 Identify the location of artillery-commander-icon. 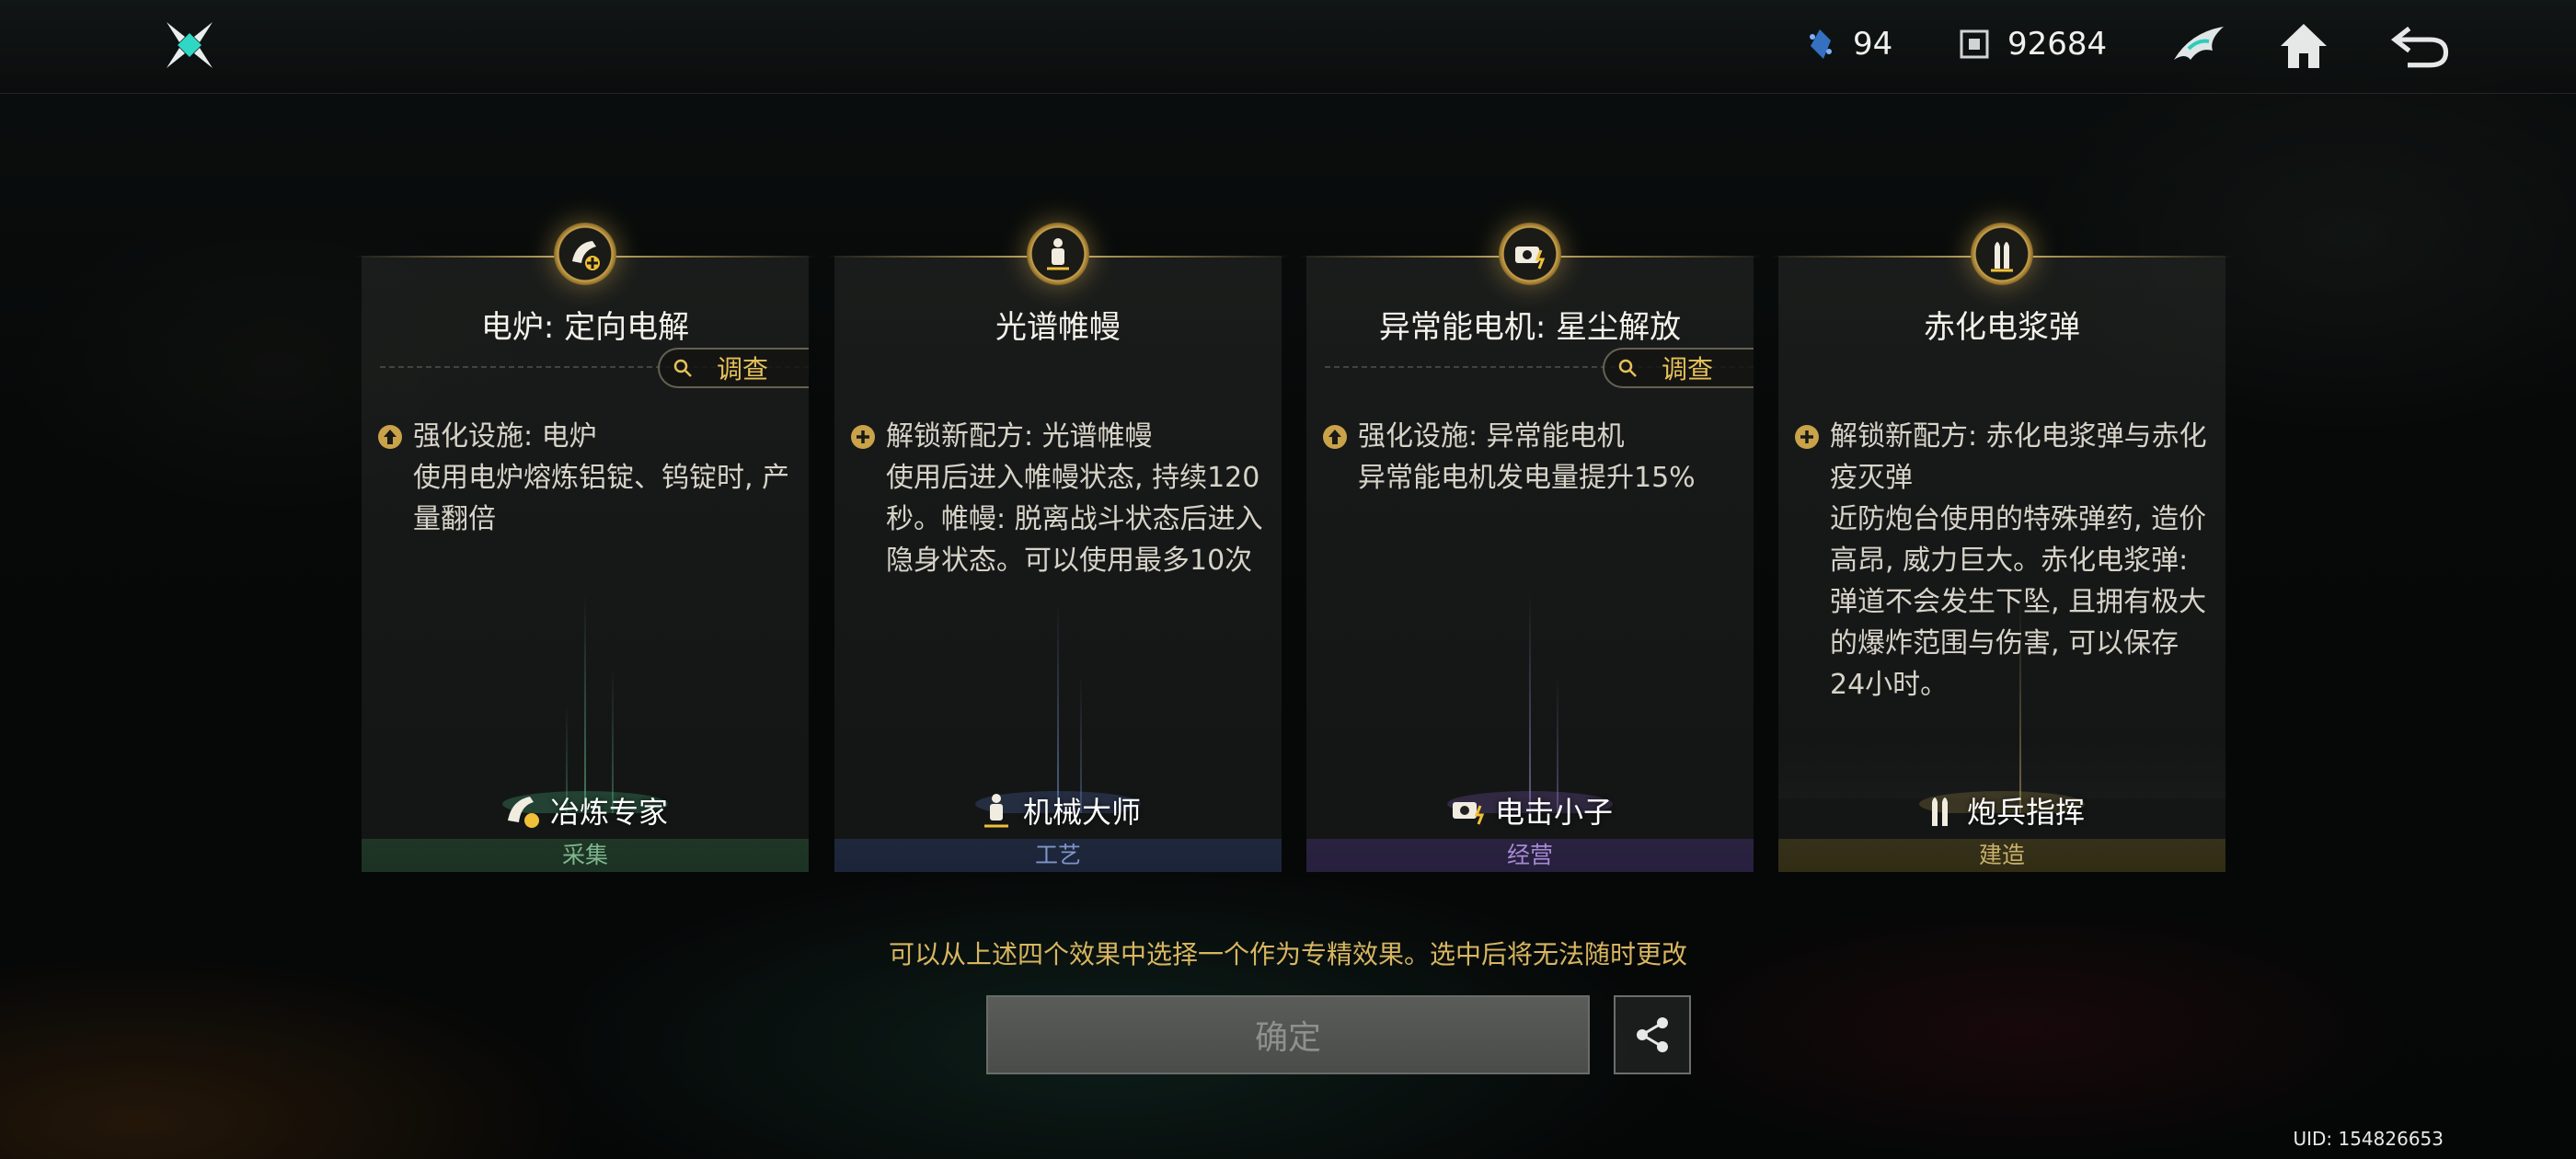
(1939, 812).